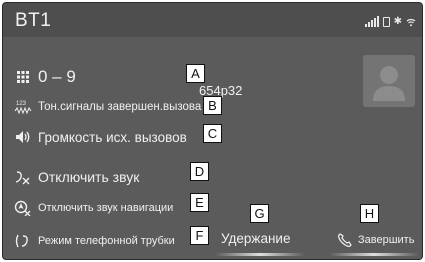 This screenshot has width=425, height=262. What do you see at coordinates (120, 107) in the screenshot?
I see `end-call-tones-label: Тон.сигналы завершен.вызова` at bounding box center [120, 107].